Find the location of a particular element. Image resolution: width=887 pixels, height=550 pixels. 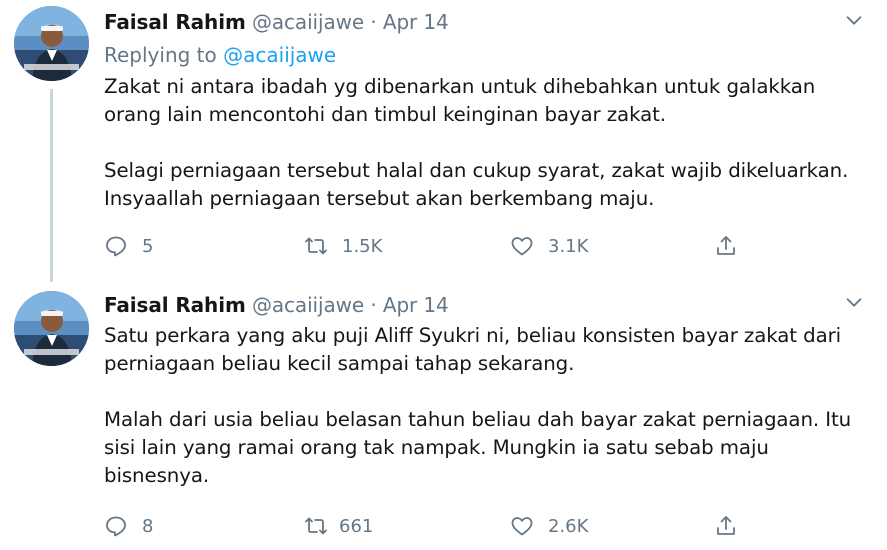

like-button: 3.1K is located at coordinates (549, 246).